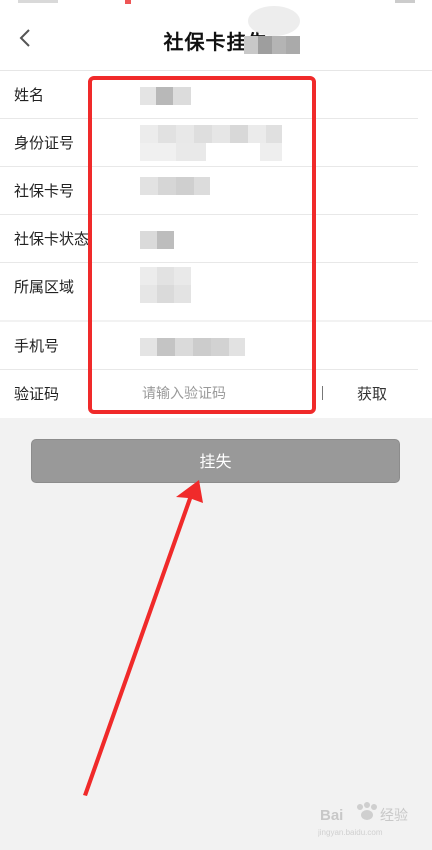  Describe the element at coordinates (216, 95) in the screenshot. I see `field-row-name: 姓名` at that location.